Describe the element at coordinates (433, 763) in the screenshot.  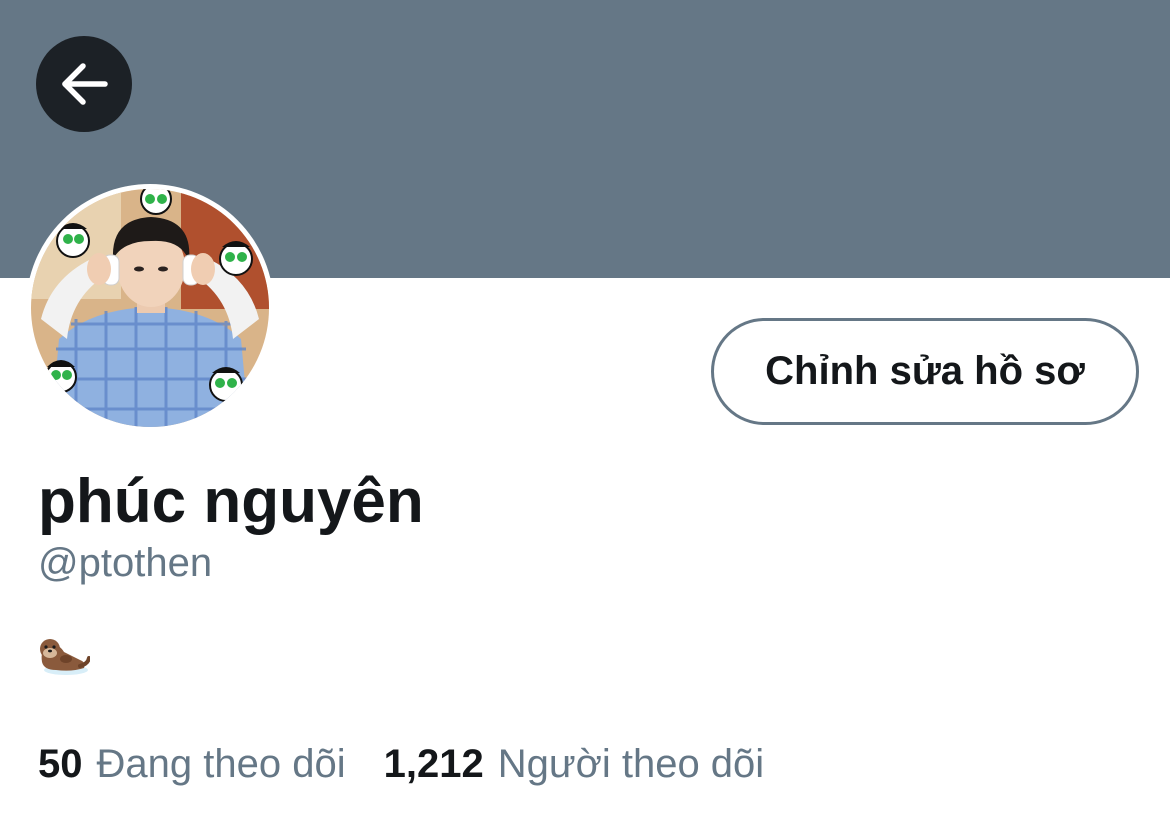
I see `followers-count: 1,212` at that location.